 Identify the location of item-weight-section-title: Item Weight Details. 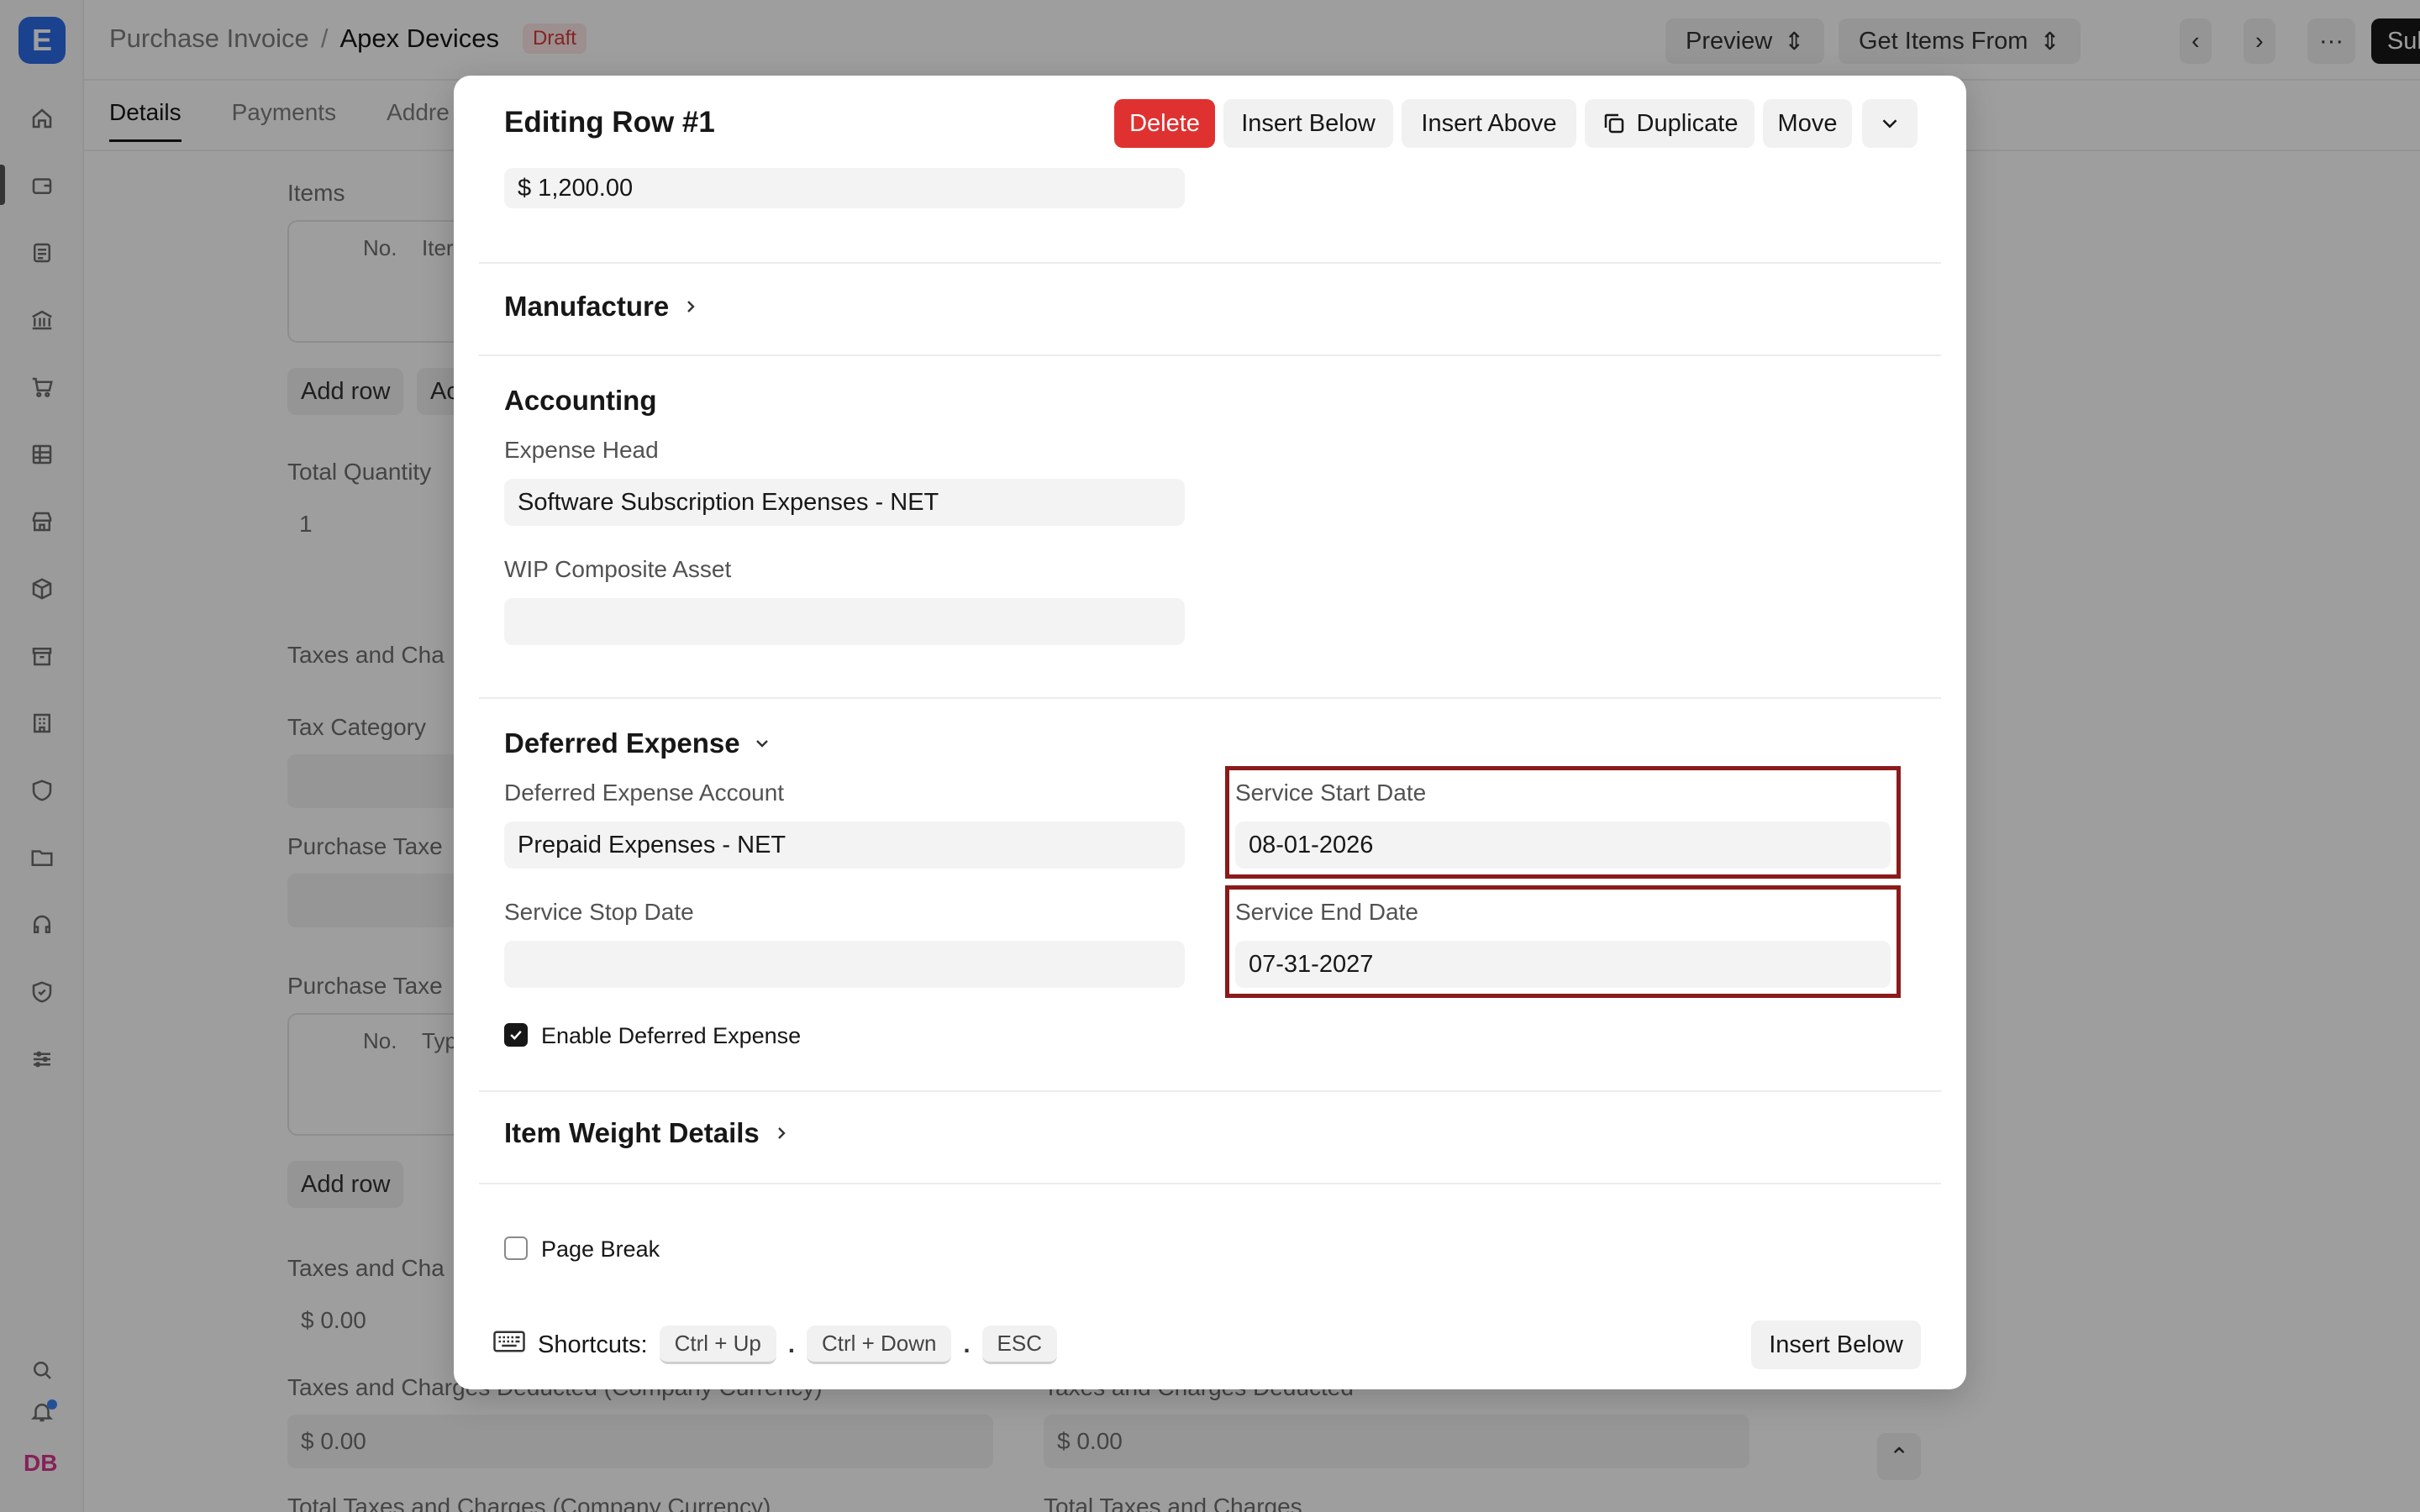
(632, 1132).